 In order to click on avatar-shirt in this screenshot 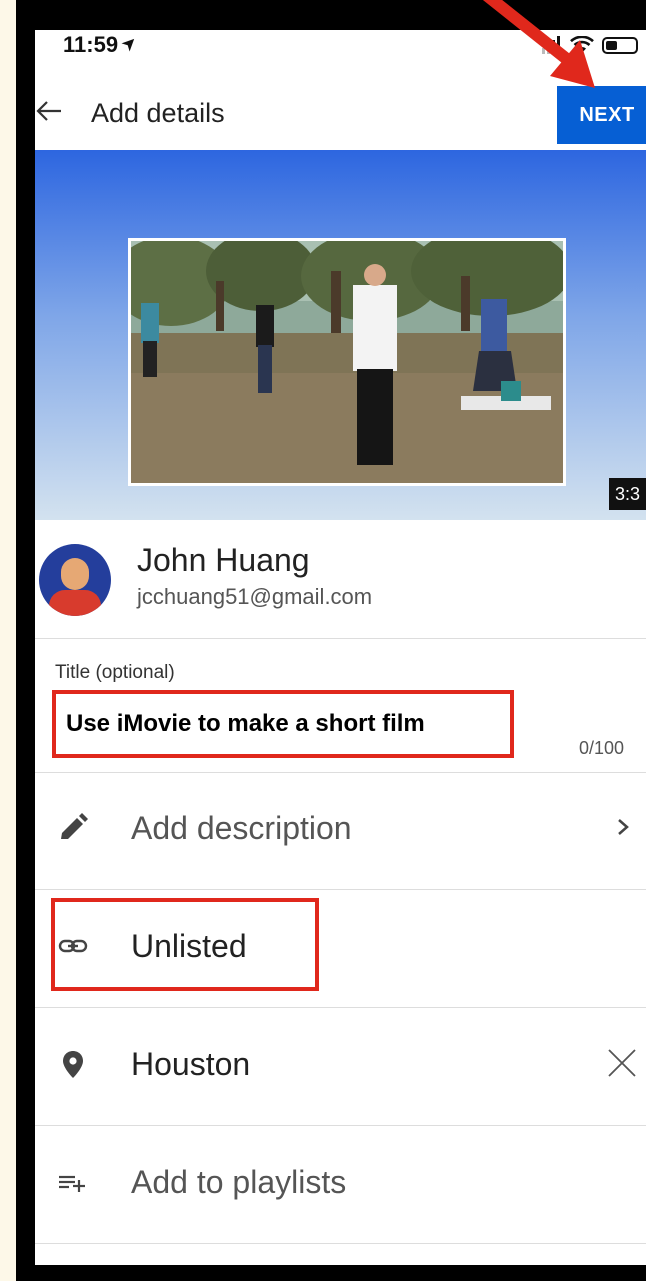, I will do `click(75, 603)`.